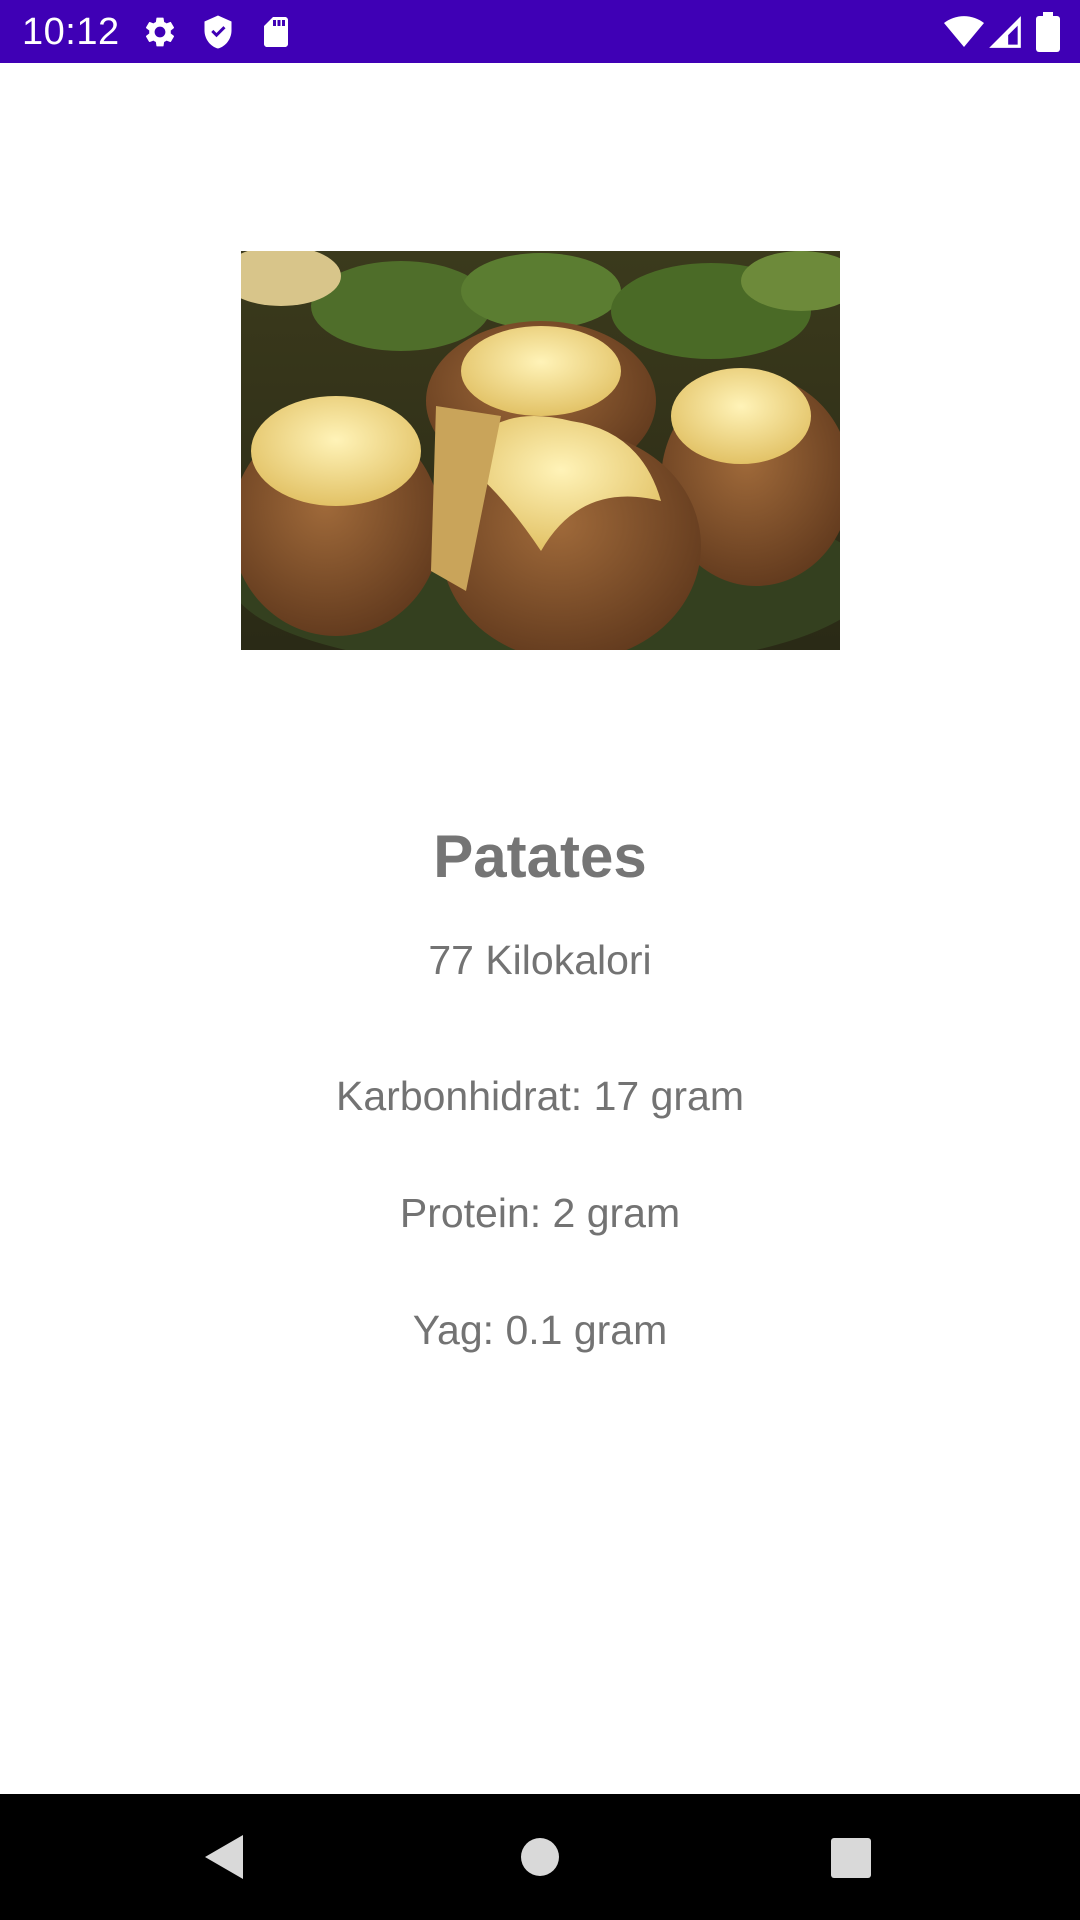 The image size is (1080, 1920). Describe the element at coordinates (540, 1330) in the screenshot. I see `fat-text: Yag: 0.1 gram` at that location.